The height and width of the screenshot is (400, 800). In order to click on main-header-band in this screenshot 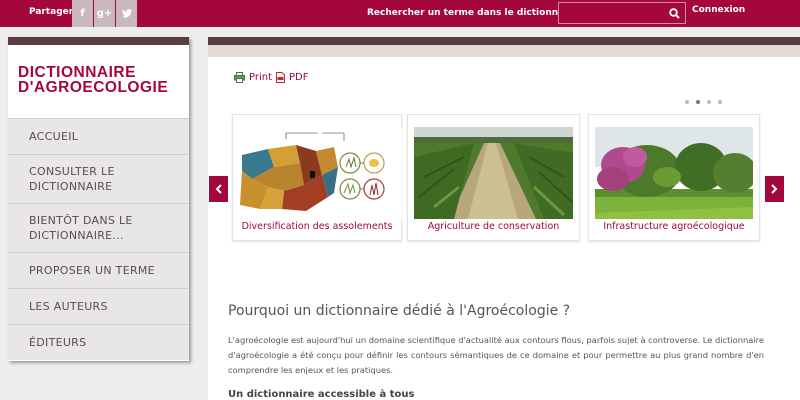, I will do `click(504, 51)`.